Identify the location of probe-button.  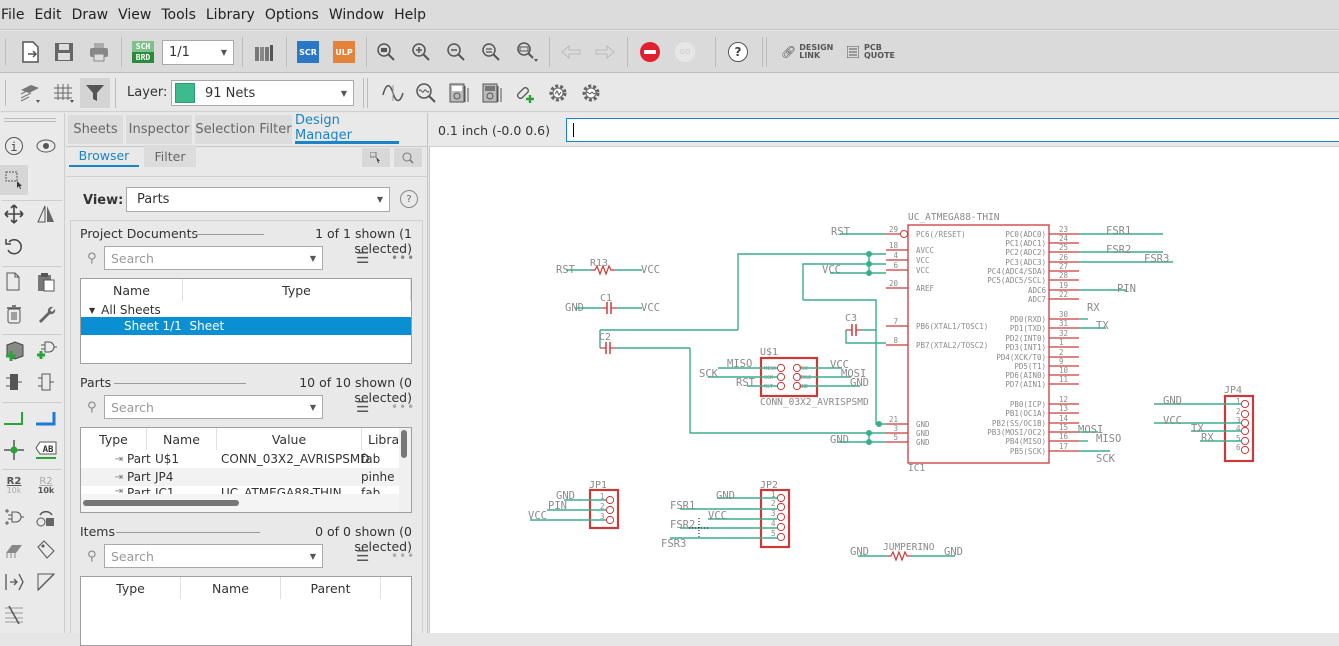
(426, 93).